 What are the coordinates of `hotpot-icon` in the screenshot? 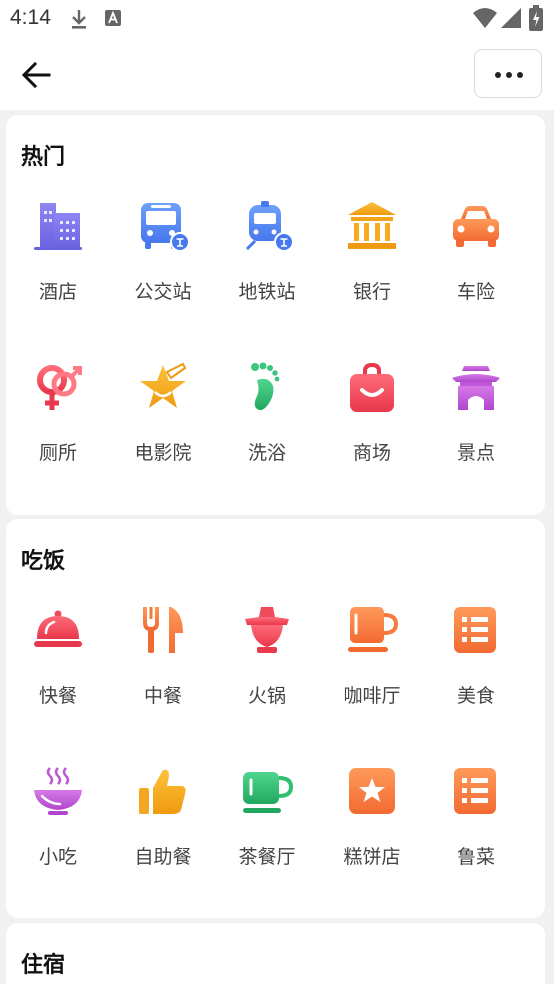 It's located at (267, 630).